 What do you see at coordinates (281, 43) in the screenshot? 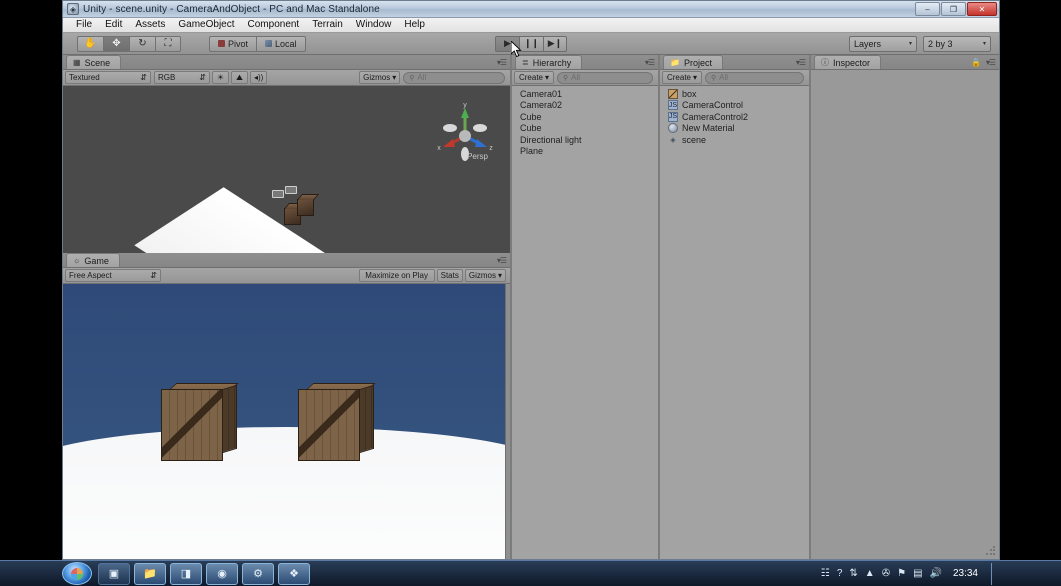
I see `local-toggle-button: Local` at bounding box center [281, 43].